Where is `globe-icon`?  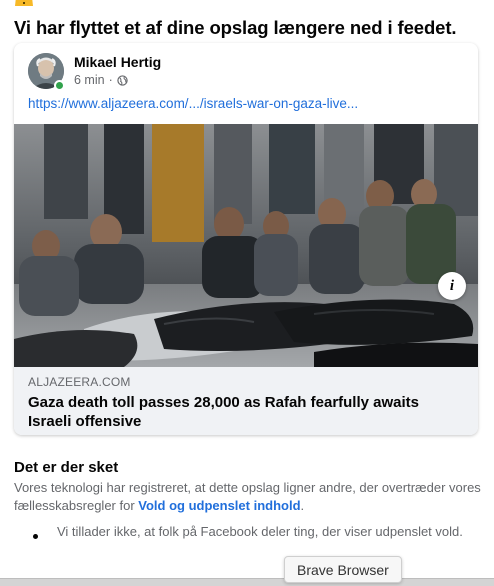
globe-icon is located at coordinates (122, 80).